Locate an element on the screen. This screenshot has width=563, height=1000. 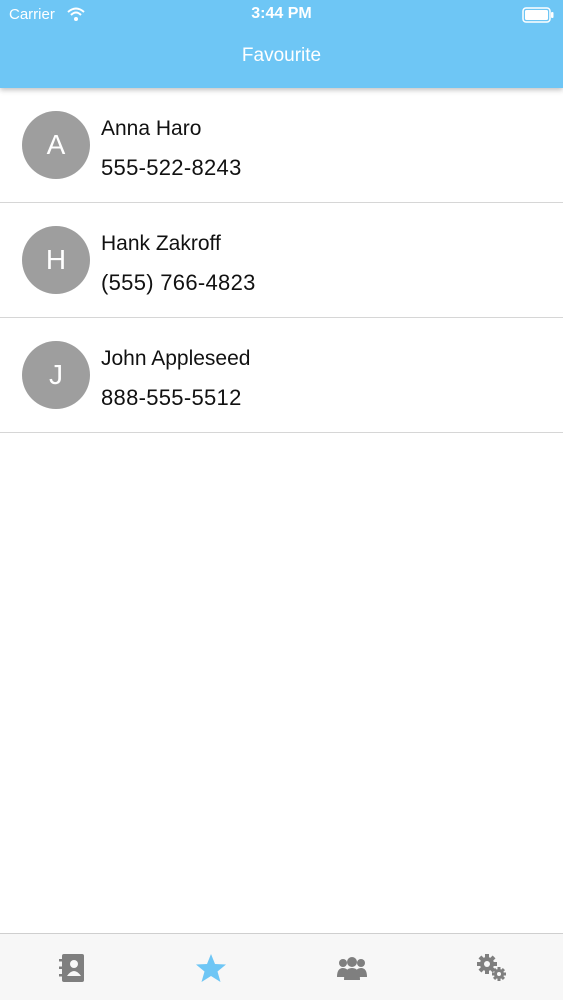
contact-row: A Anna Haro 555-522-8243 is located at coordinates (281, 145).